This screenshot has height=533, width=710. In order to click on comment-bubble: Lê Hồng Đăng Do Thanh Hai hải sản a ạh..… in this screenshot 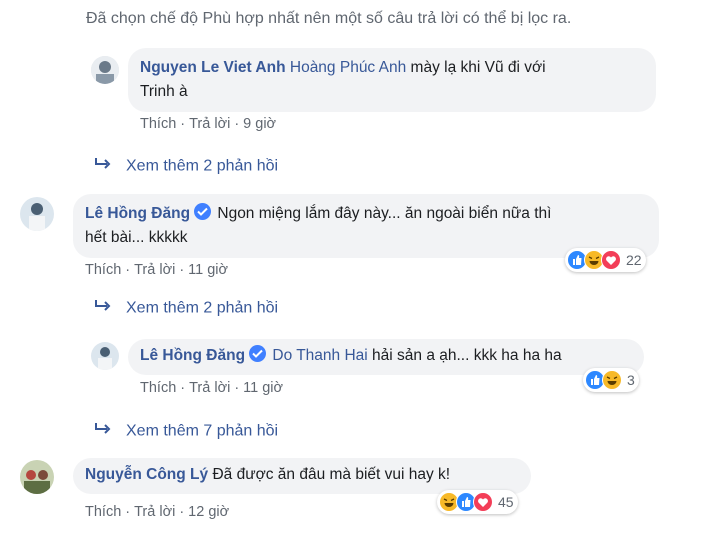, I will do `click(386, 357)`.